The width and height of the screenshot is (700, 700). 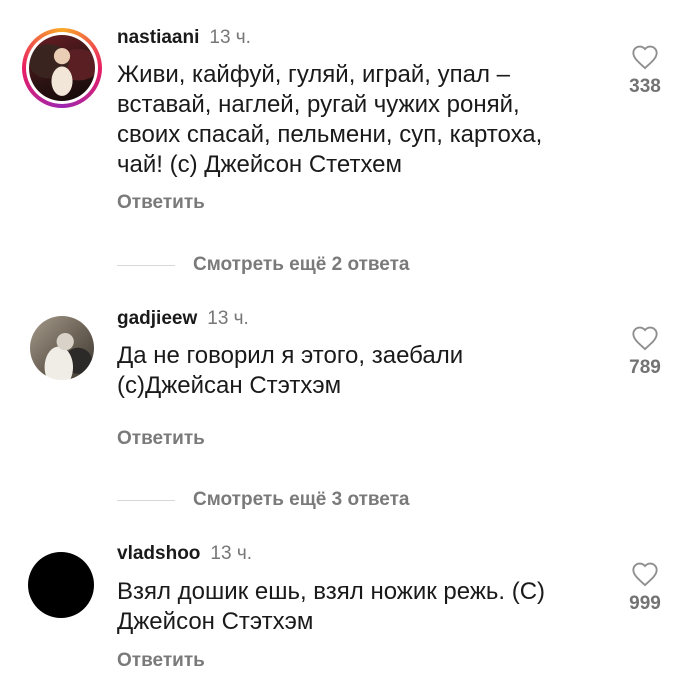 I want to click on like-count: 999, so click(x=645, y=603).